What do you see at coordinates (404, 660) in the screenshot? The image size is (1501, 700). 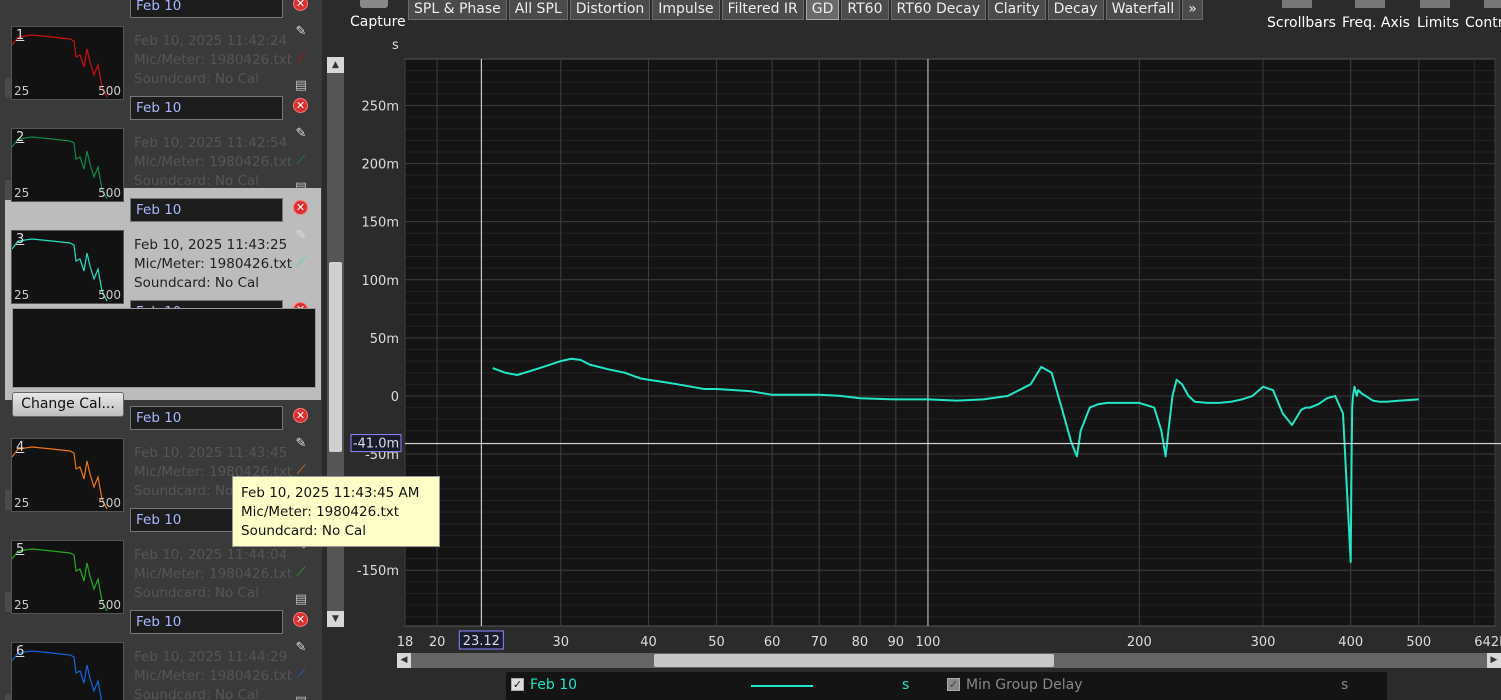 I see `scroll-left-icon: ◀` at bounding box center [404, 660].